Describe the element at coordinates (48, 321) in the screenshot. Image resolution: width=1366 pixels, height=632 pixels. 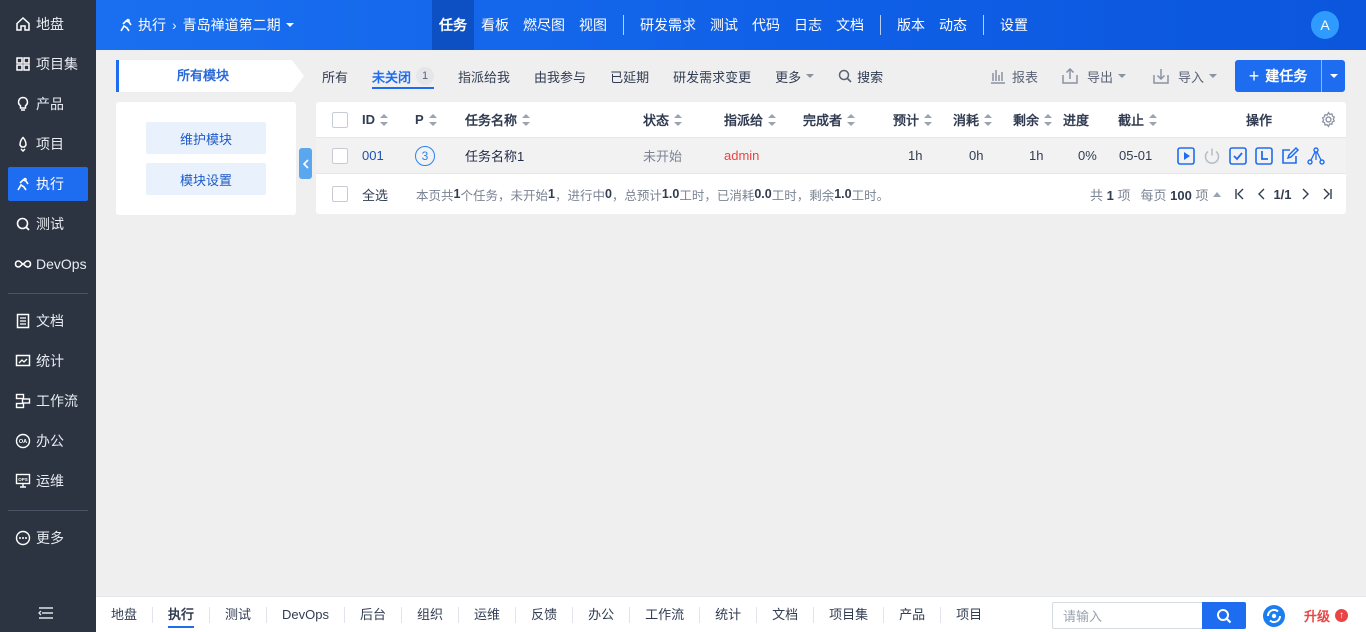
I see `sidebar-item-doc: 文档` at that location.